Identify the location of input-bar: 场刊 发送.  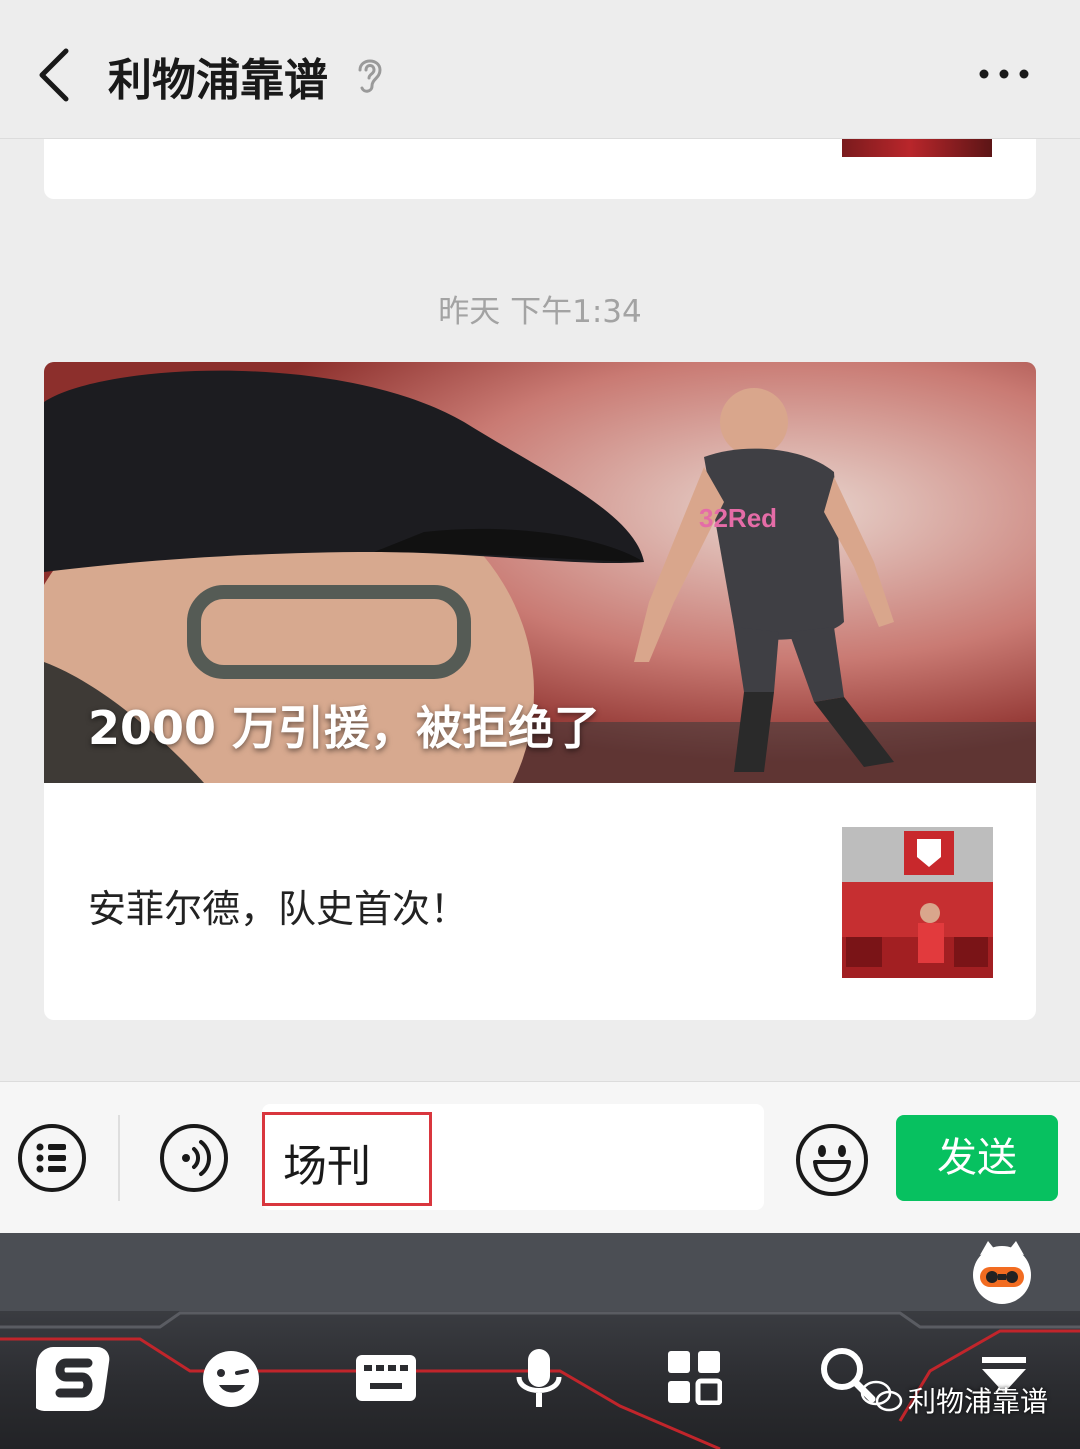
(540, 1157).